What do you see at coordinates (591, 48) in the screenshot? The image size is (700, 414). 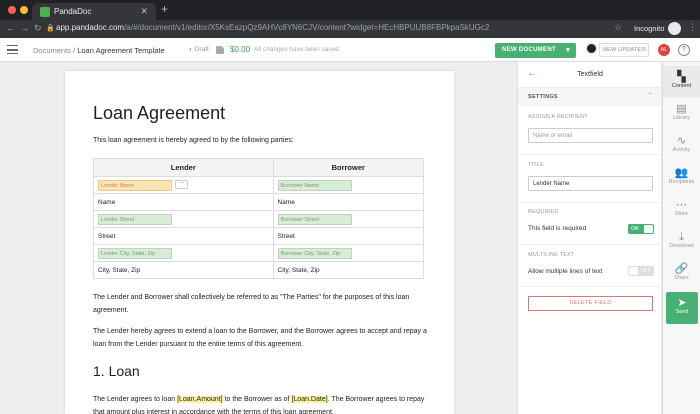 I see `panda-icon` at bounding box center [591, 48].